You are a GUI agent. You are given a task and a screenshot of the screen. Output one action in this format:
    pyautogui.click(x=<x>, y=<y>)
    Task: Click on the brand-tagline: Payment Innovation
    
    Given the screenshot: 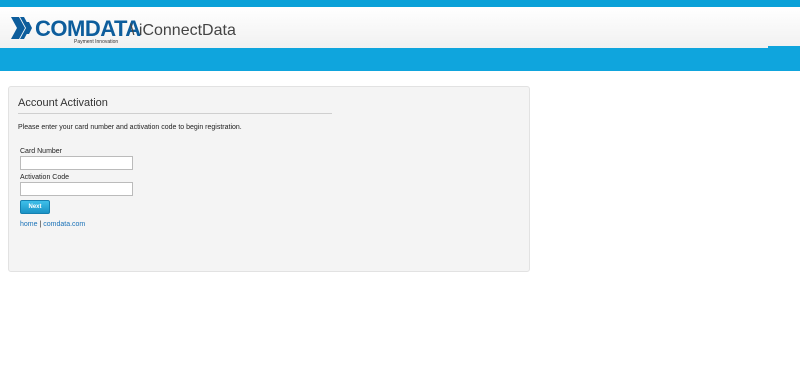 What is the action you would take?
    pyautogui.click(x=96, y=42)
    